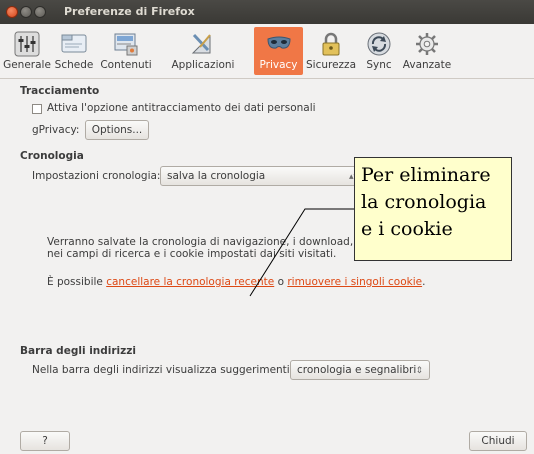 Image resolution: width=534 pixels, height=454 pixels. I want to click on callout-line: e i cookie, so click(407, 229).